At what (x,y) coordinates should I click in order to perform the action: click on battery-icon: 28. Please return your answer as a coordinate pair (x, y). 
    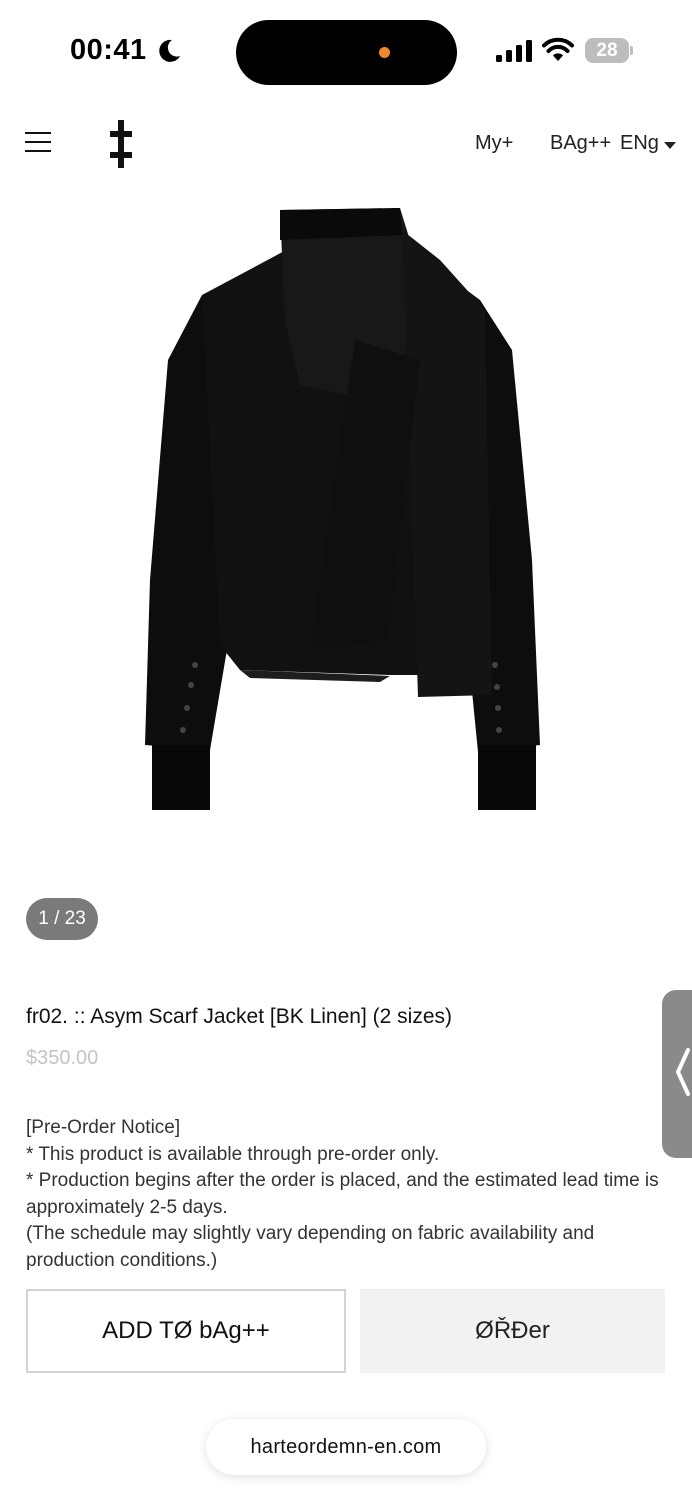
    Looking at the image, I should click on (609, 50).